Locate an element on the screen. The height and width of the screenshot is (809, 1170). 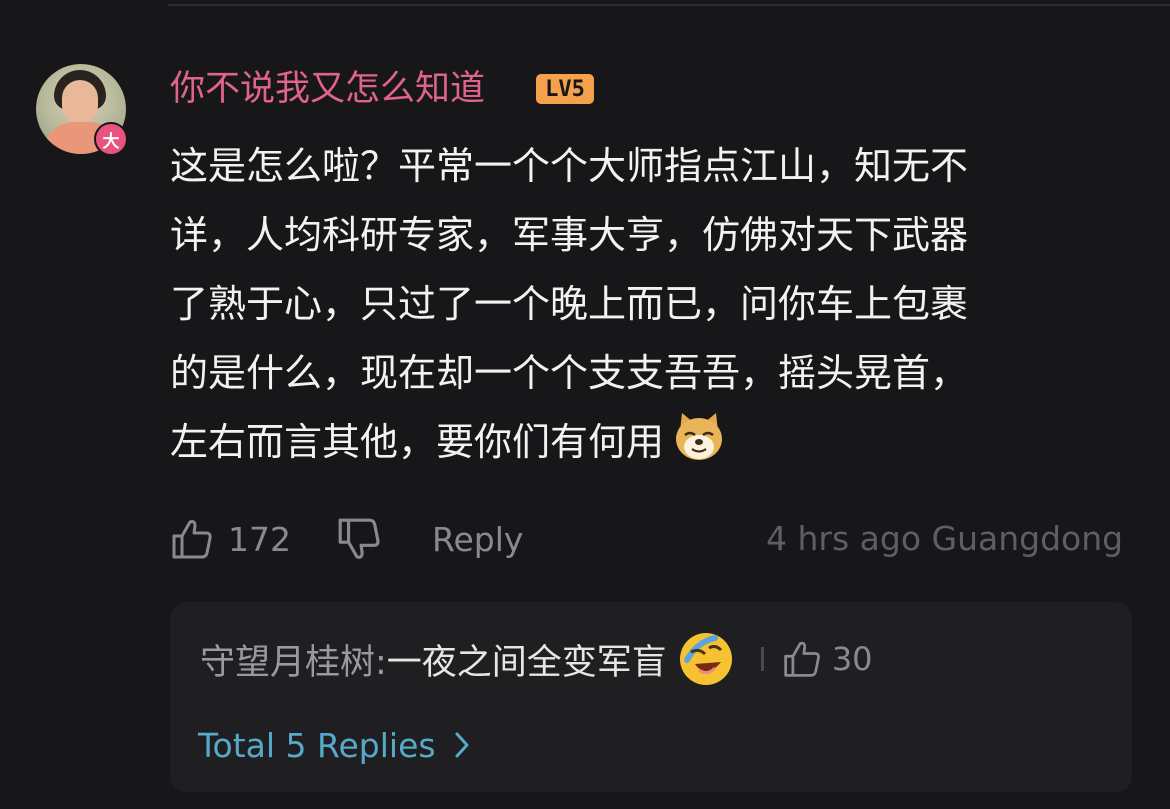
timestamp: 4 hrs ago is located at coordinates (844, 538).